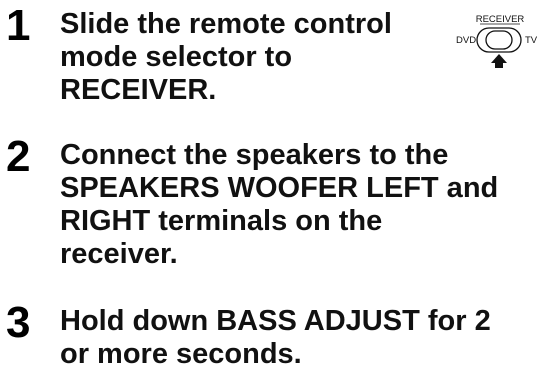  I want to click on dvd-label: DVD, so click(466, 40).